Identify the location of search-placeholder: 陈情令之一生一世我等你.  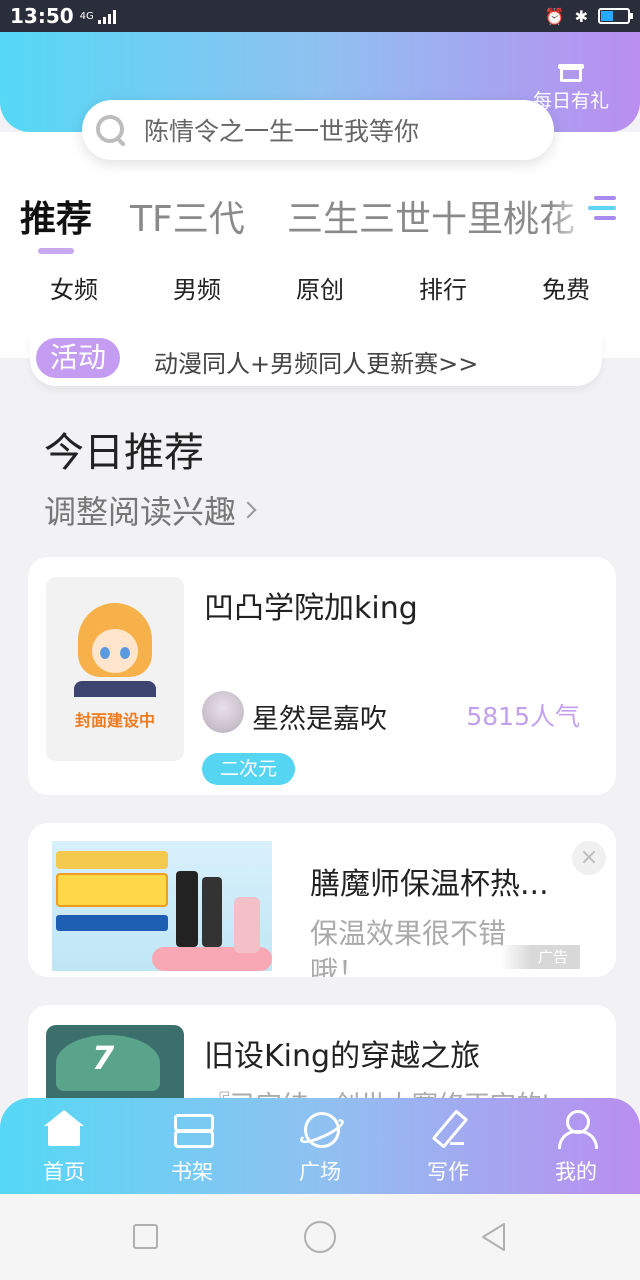
(282, 131).